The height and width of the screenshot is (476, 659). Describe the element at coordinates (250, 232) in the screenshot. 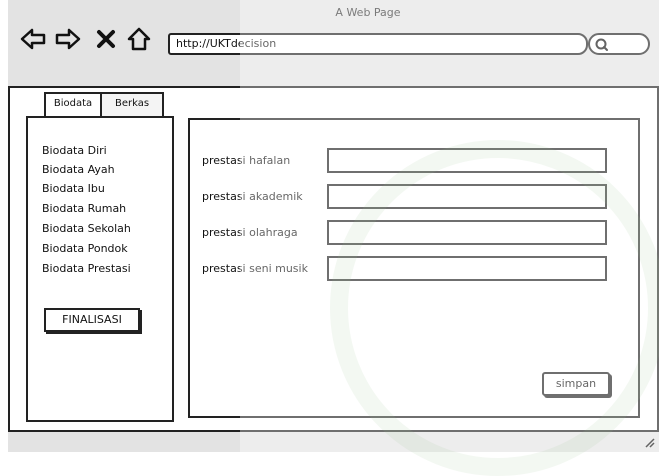

I see `field-label-olahraga: prestasi olahraga` at that location.